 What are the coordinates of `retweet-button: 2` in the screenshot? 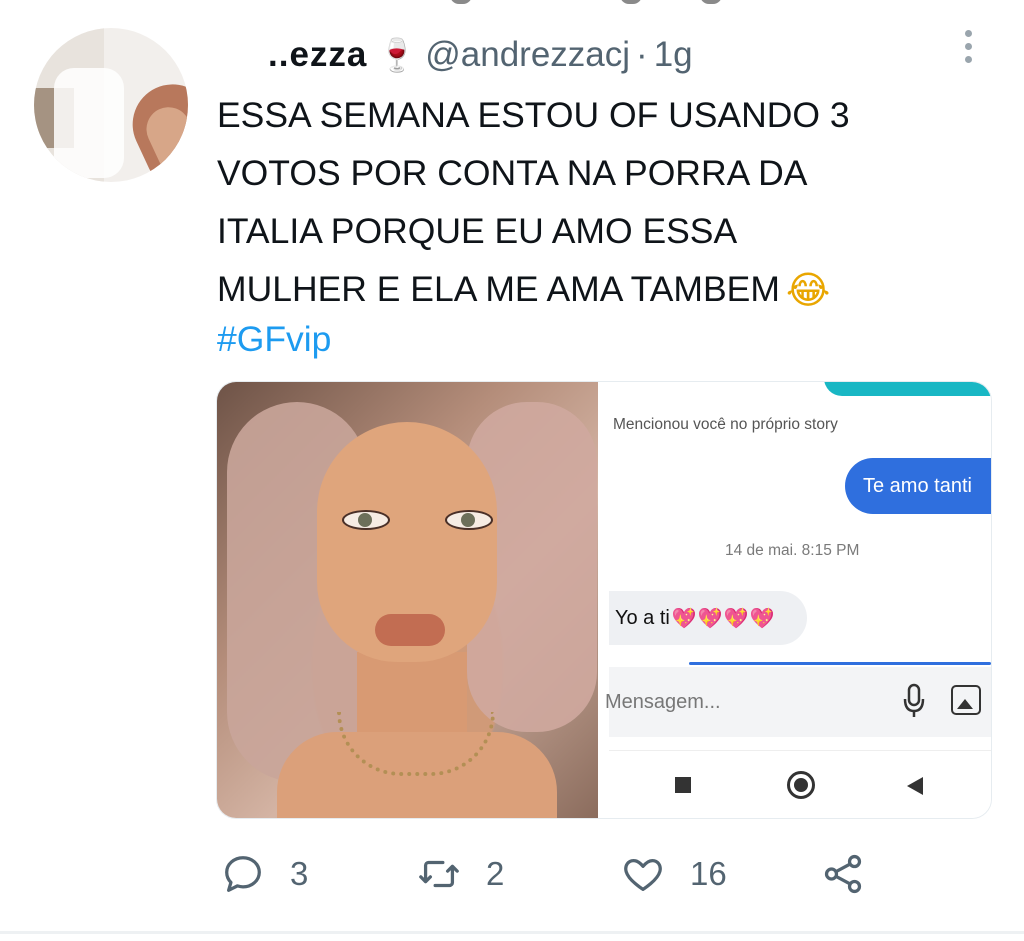 It's located at (460, 874).